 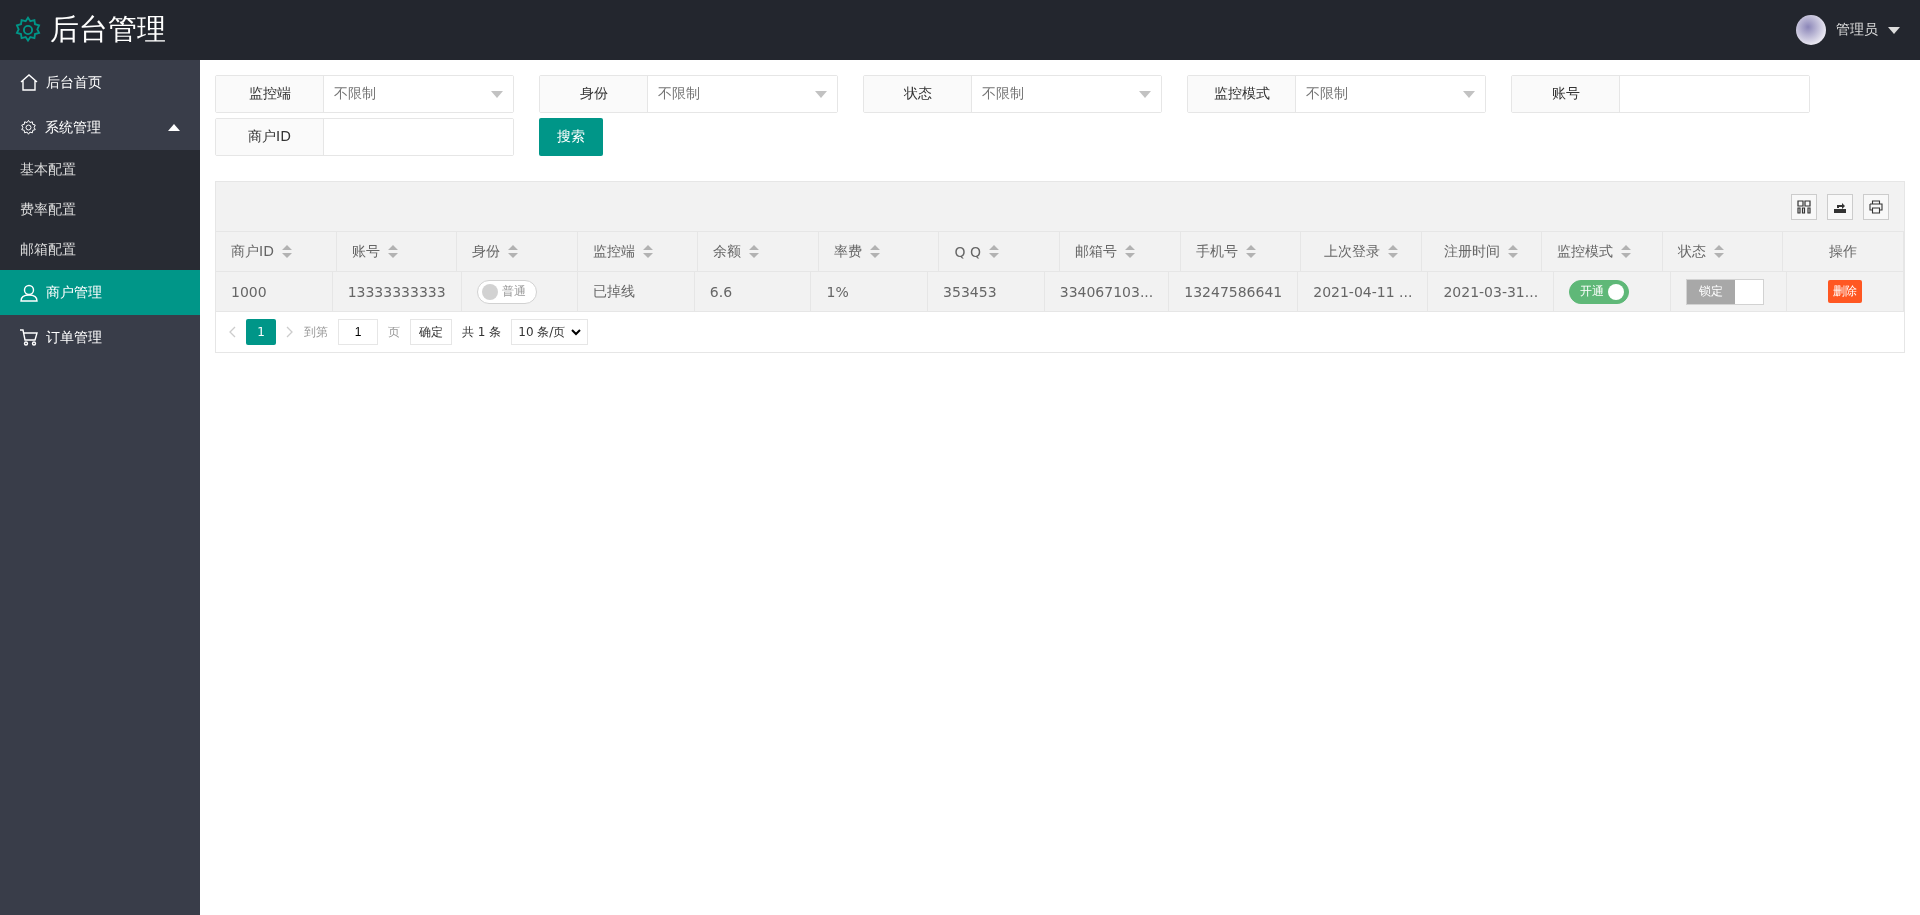 I want to click on sidebar-item: 系统管理, so click(x=100, y=127).